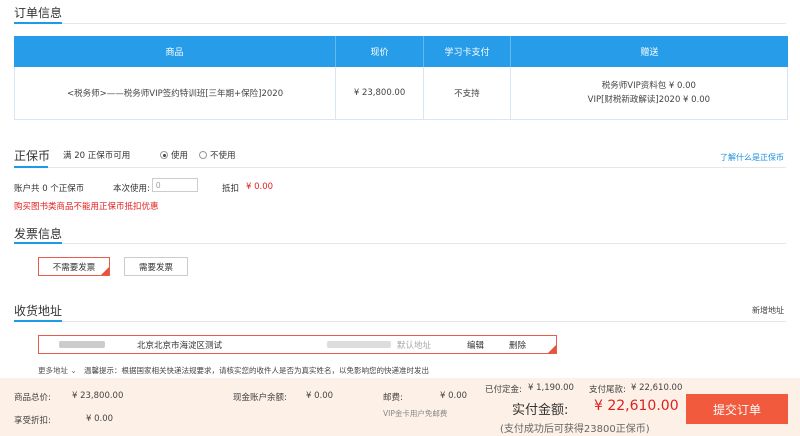 Image resolution: width=800 pixels, height=436 pixels. I want to click on no-invoice-button: 不需要发票, so click(74, 266).